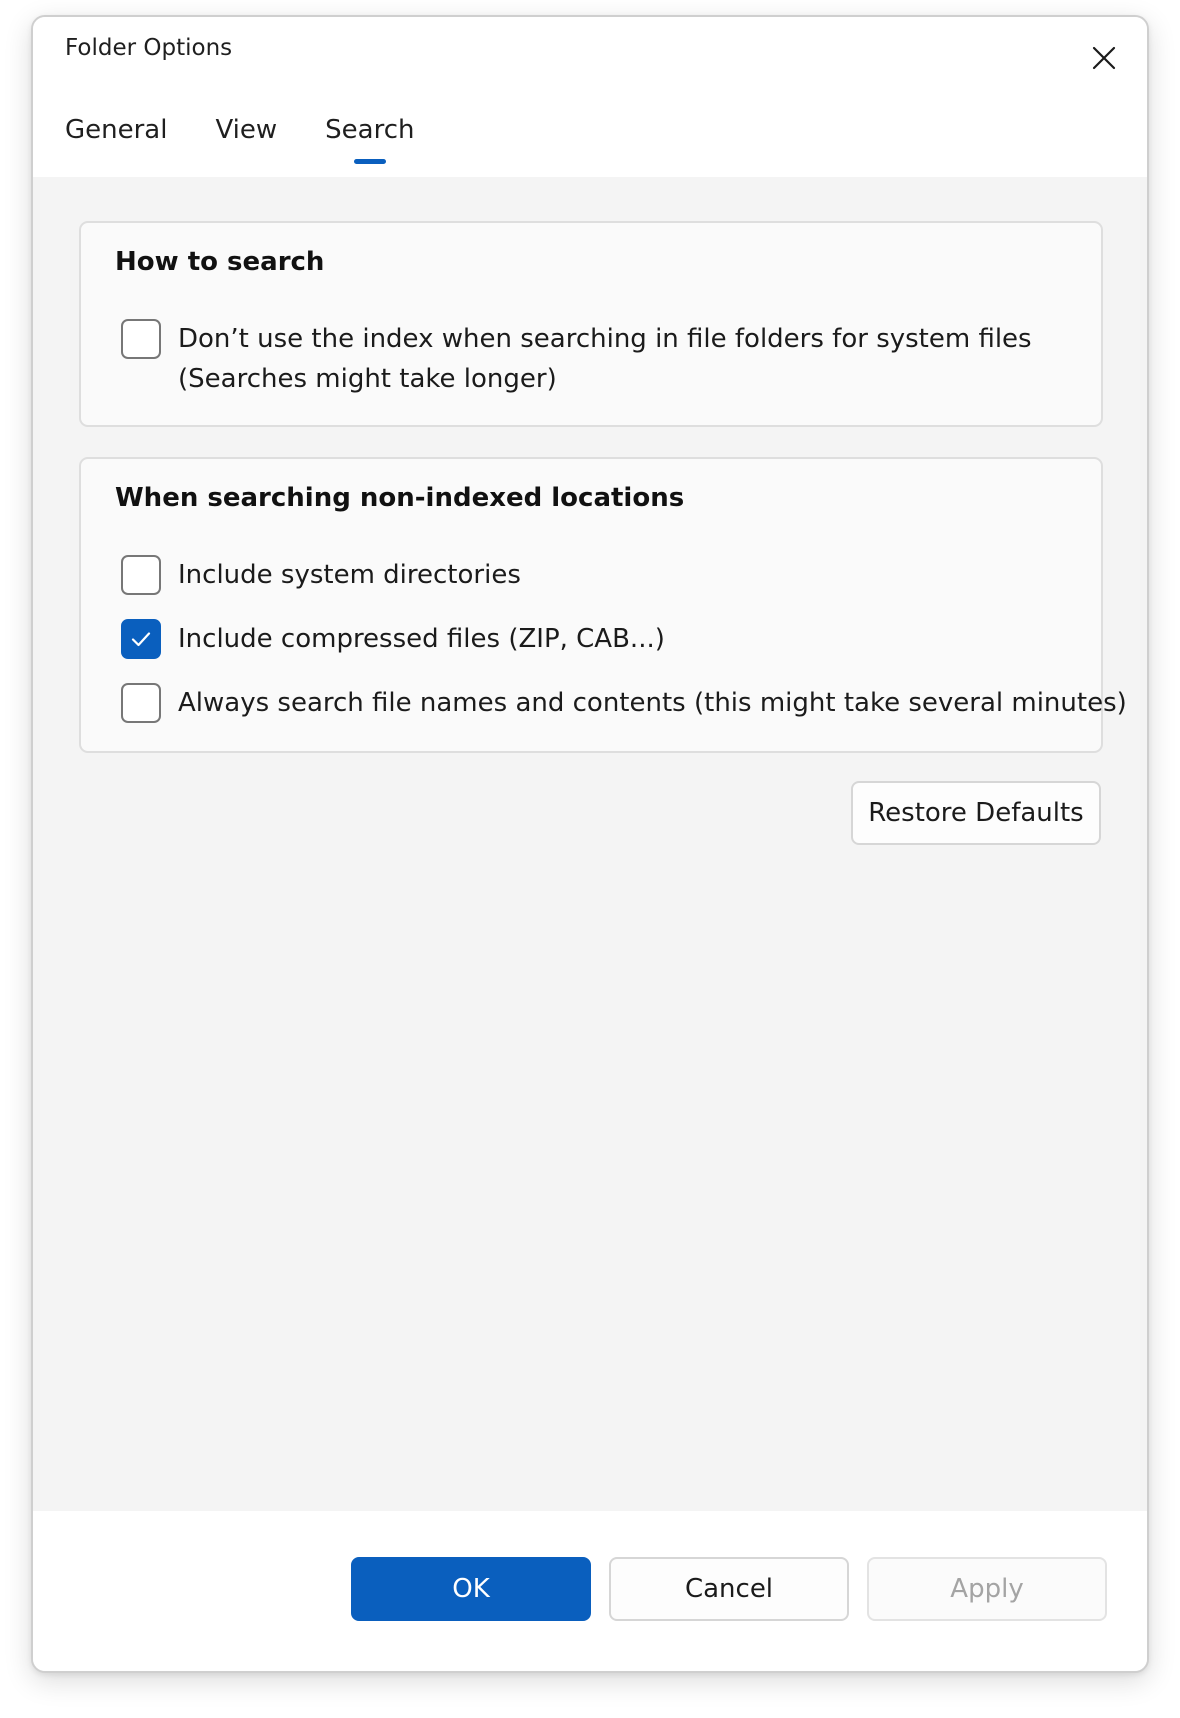  Describe the element at coordinates (116, 139) in the screenshot. I see `tab-general: General` at that location.